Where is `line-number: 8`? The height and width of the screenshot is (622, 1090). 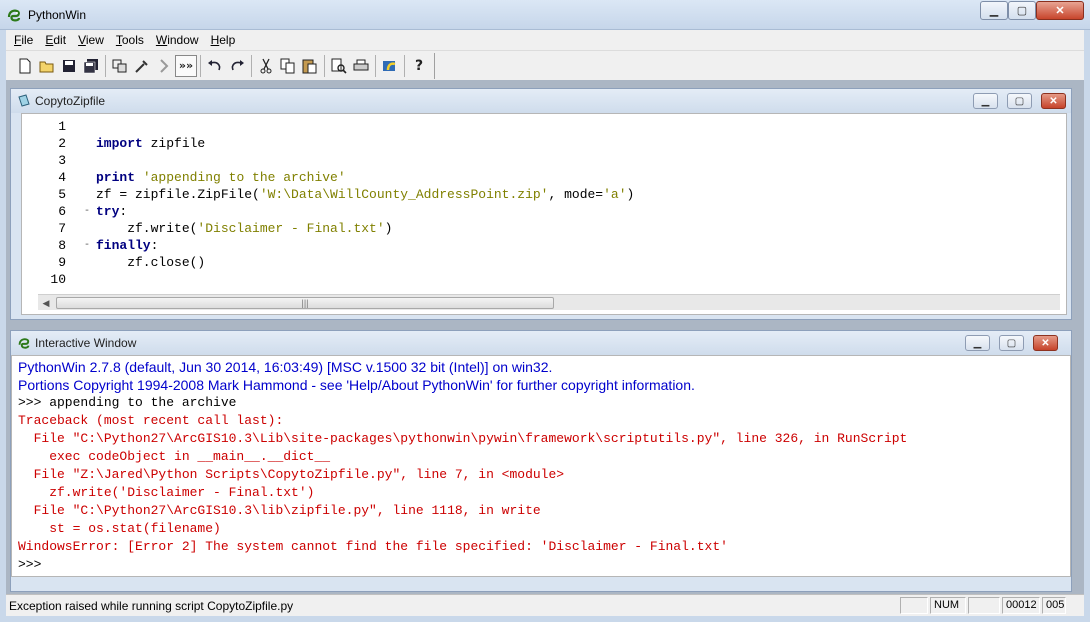
line-number: 8 is located at coordinates (62, 245).